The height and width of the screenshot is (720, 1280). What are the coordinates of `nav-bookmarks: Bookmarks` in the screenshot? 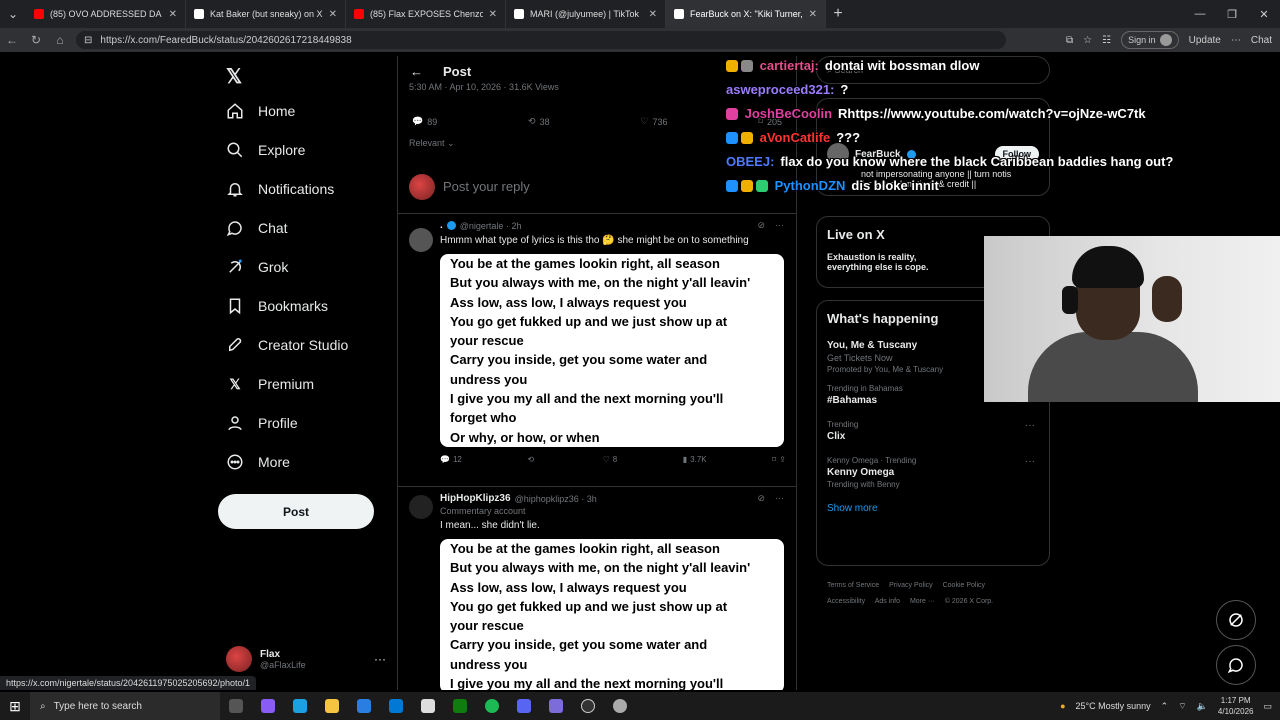 It's located at (277, 306).